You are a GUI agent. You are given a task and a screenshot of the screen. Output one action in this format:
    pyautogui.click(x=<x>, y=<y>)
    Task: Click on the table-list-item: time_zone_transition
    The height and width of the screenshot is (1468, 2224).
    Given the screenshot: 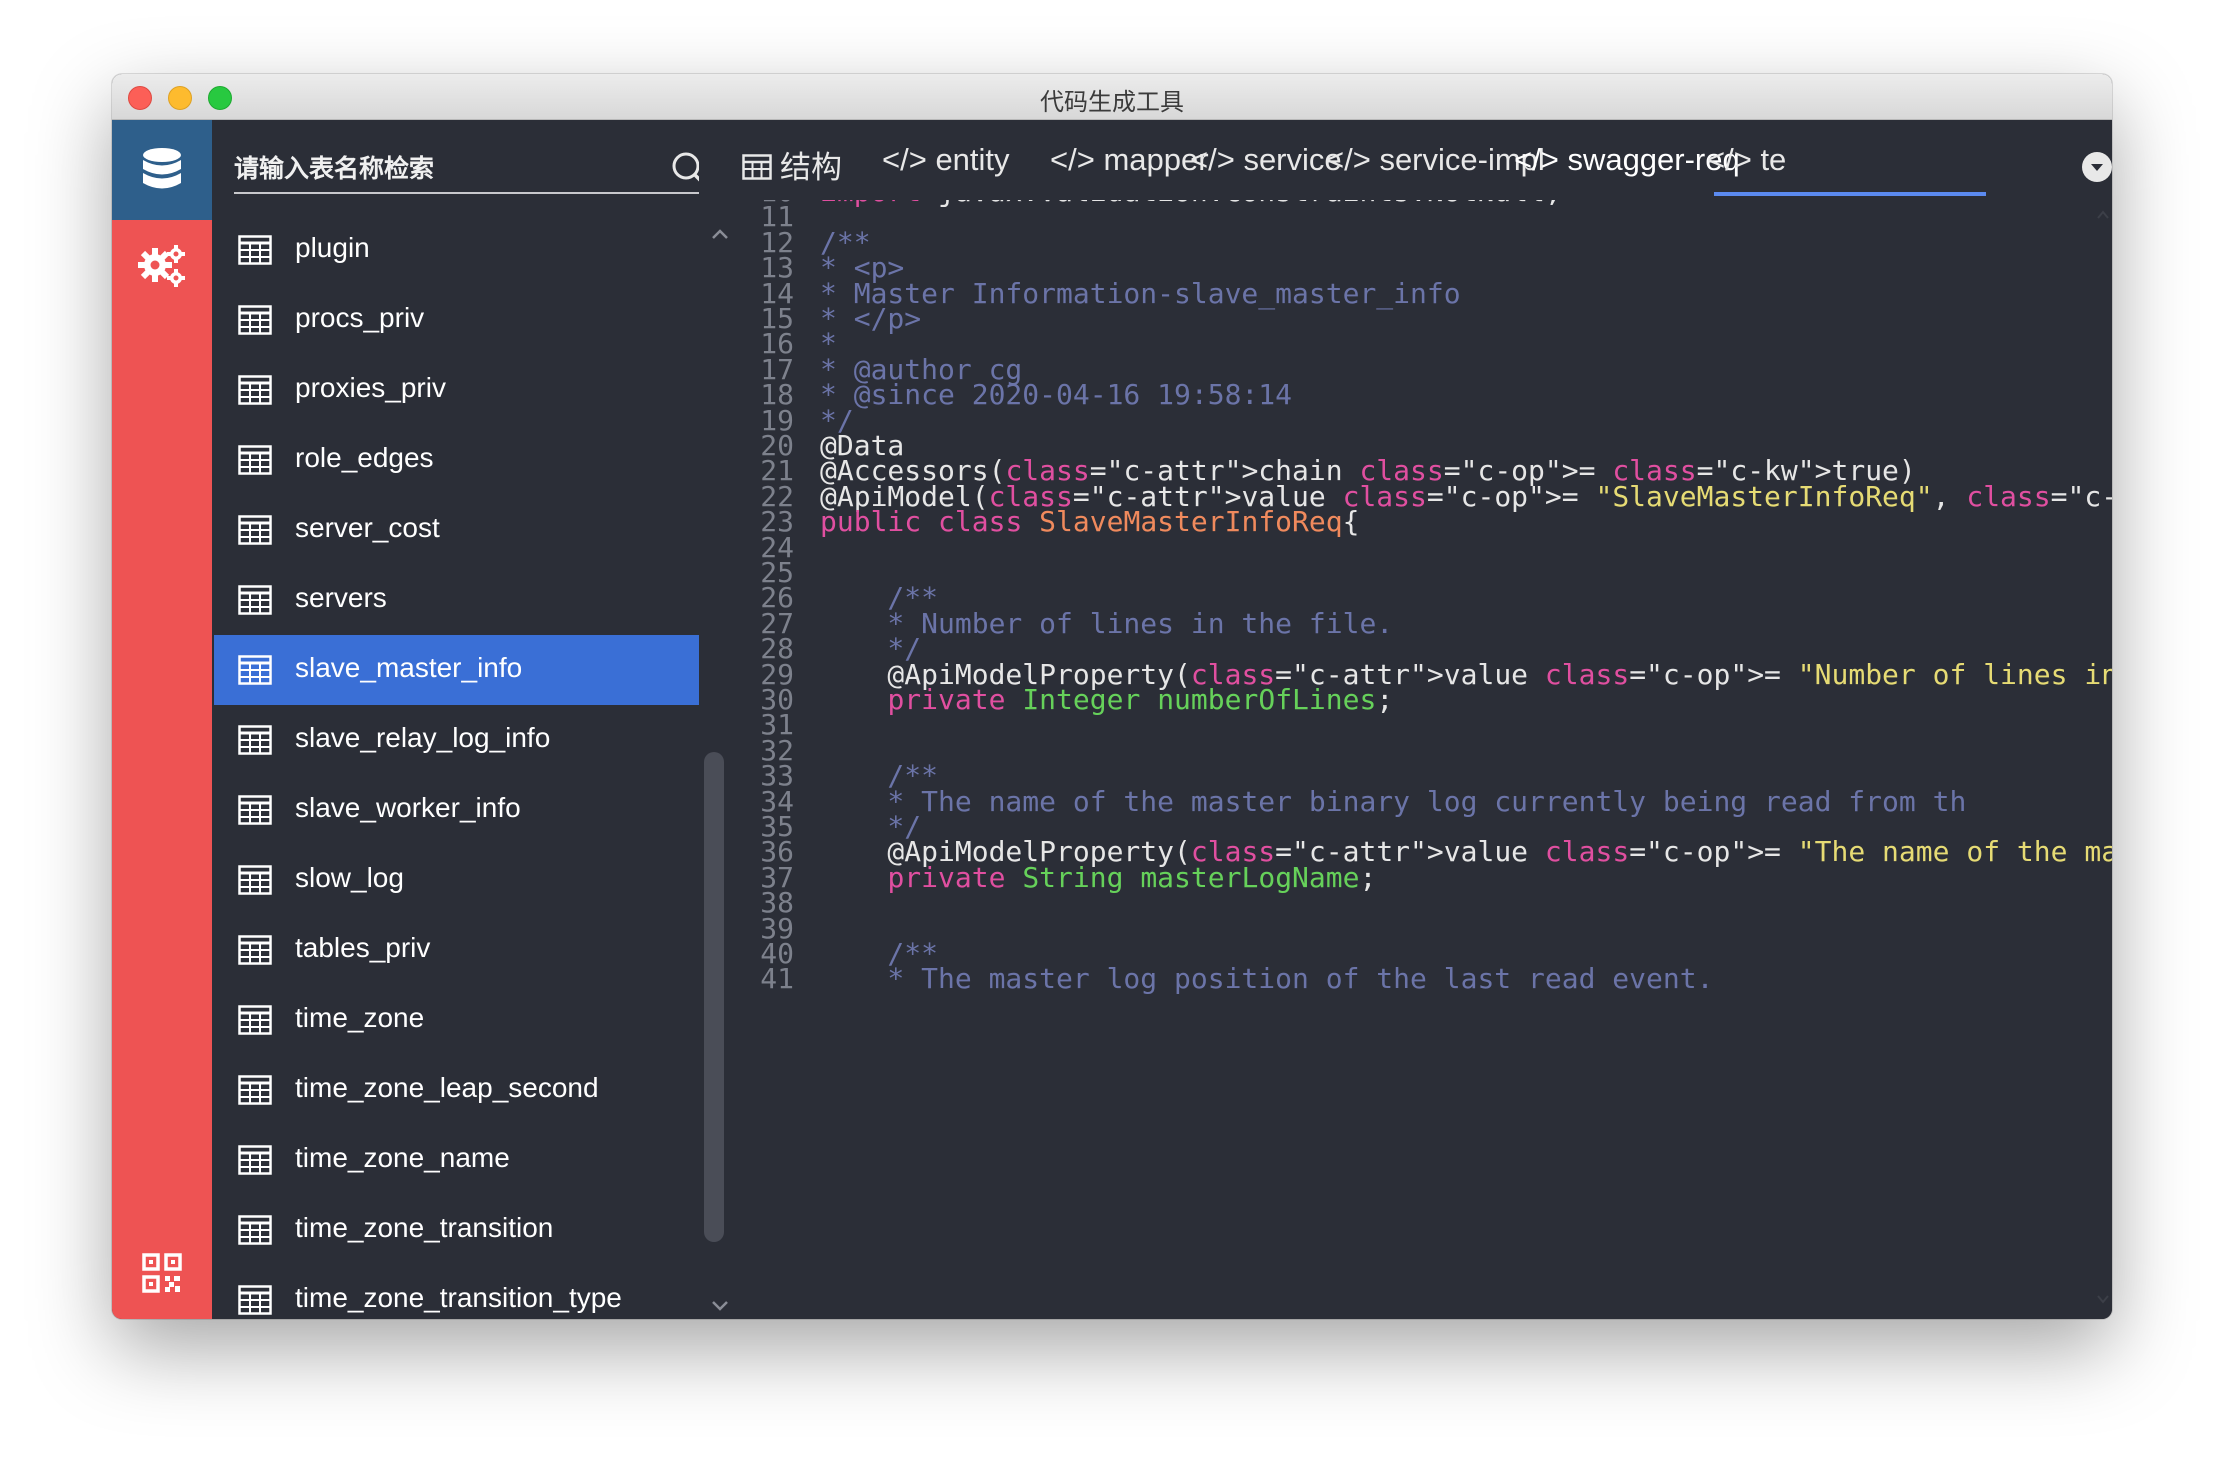 What is the action you would take?
    pyautogui.click(x=456, y=1230)
    